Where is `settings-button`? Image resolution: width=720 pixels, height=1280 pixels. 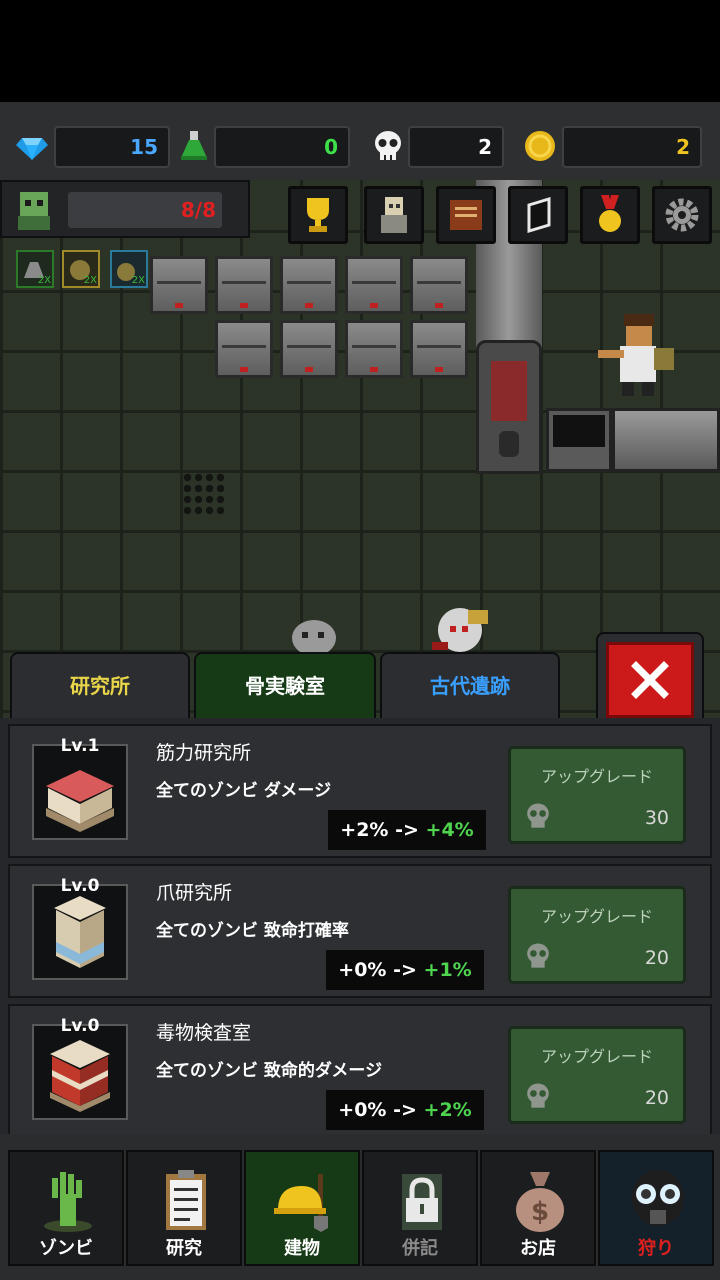 settings-button is located at coordinates (682, 215).